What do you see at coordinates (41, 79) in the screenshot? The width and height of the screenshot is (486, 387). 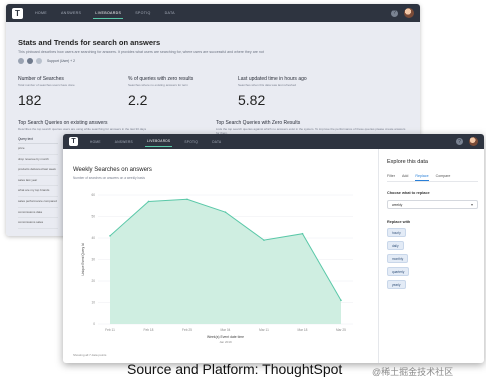 I see `stat-label: Number of Searches` at bounding box center [41, 79].